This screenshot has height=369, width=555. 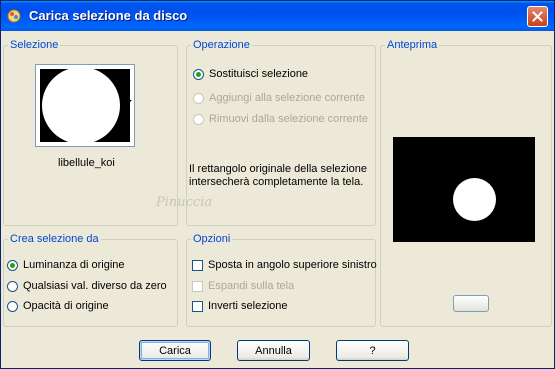 I want to click on operation-description-line2: intersecherà completamente la tela., so click(x=276, y=182).